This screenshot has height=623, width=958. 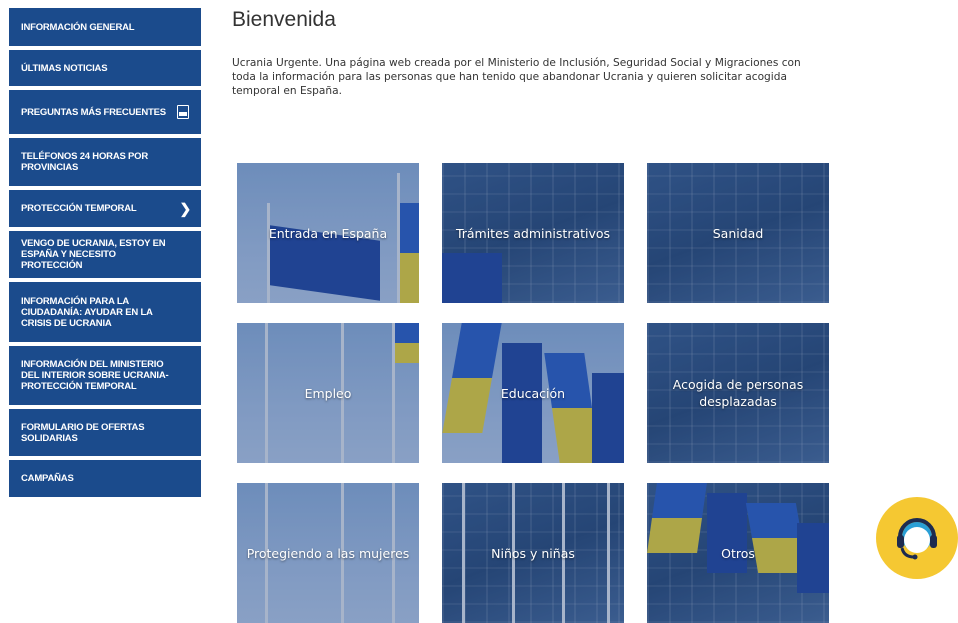 I want to click on tile-empleo: Empleo, so click(x=328, y=393).